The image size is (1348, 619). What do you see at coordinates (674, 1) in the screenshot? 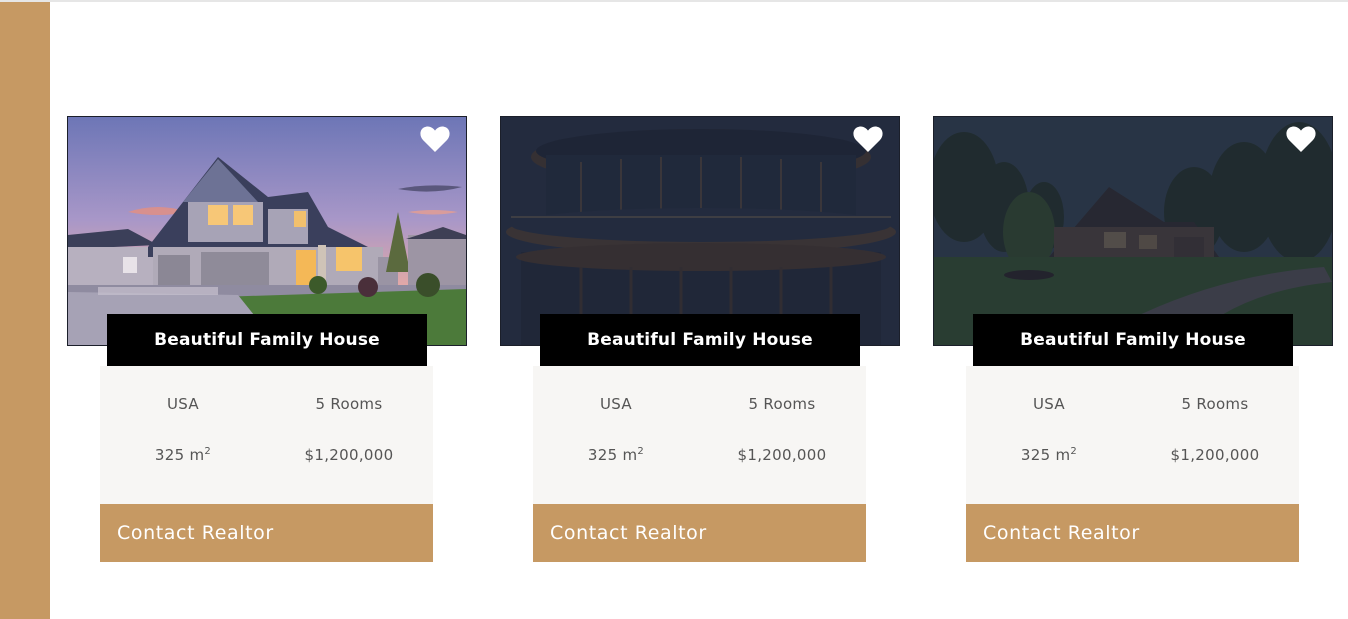
I see `top-divider` at bounding box center [674, 1].